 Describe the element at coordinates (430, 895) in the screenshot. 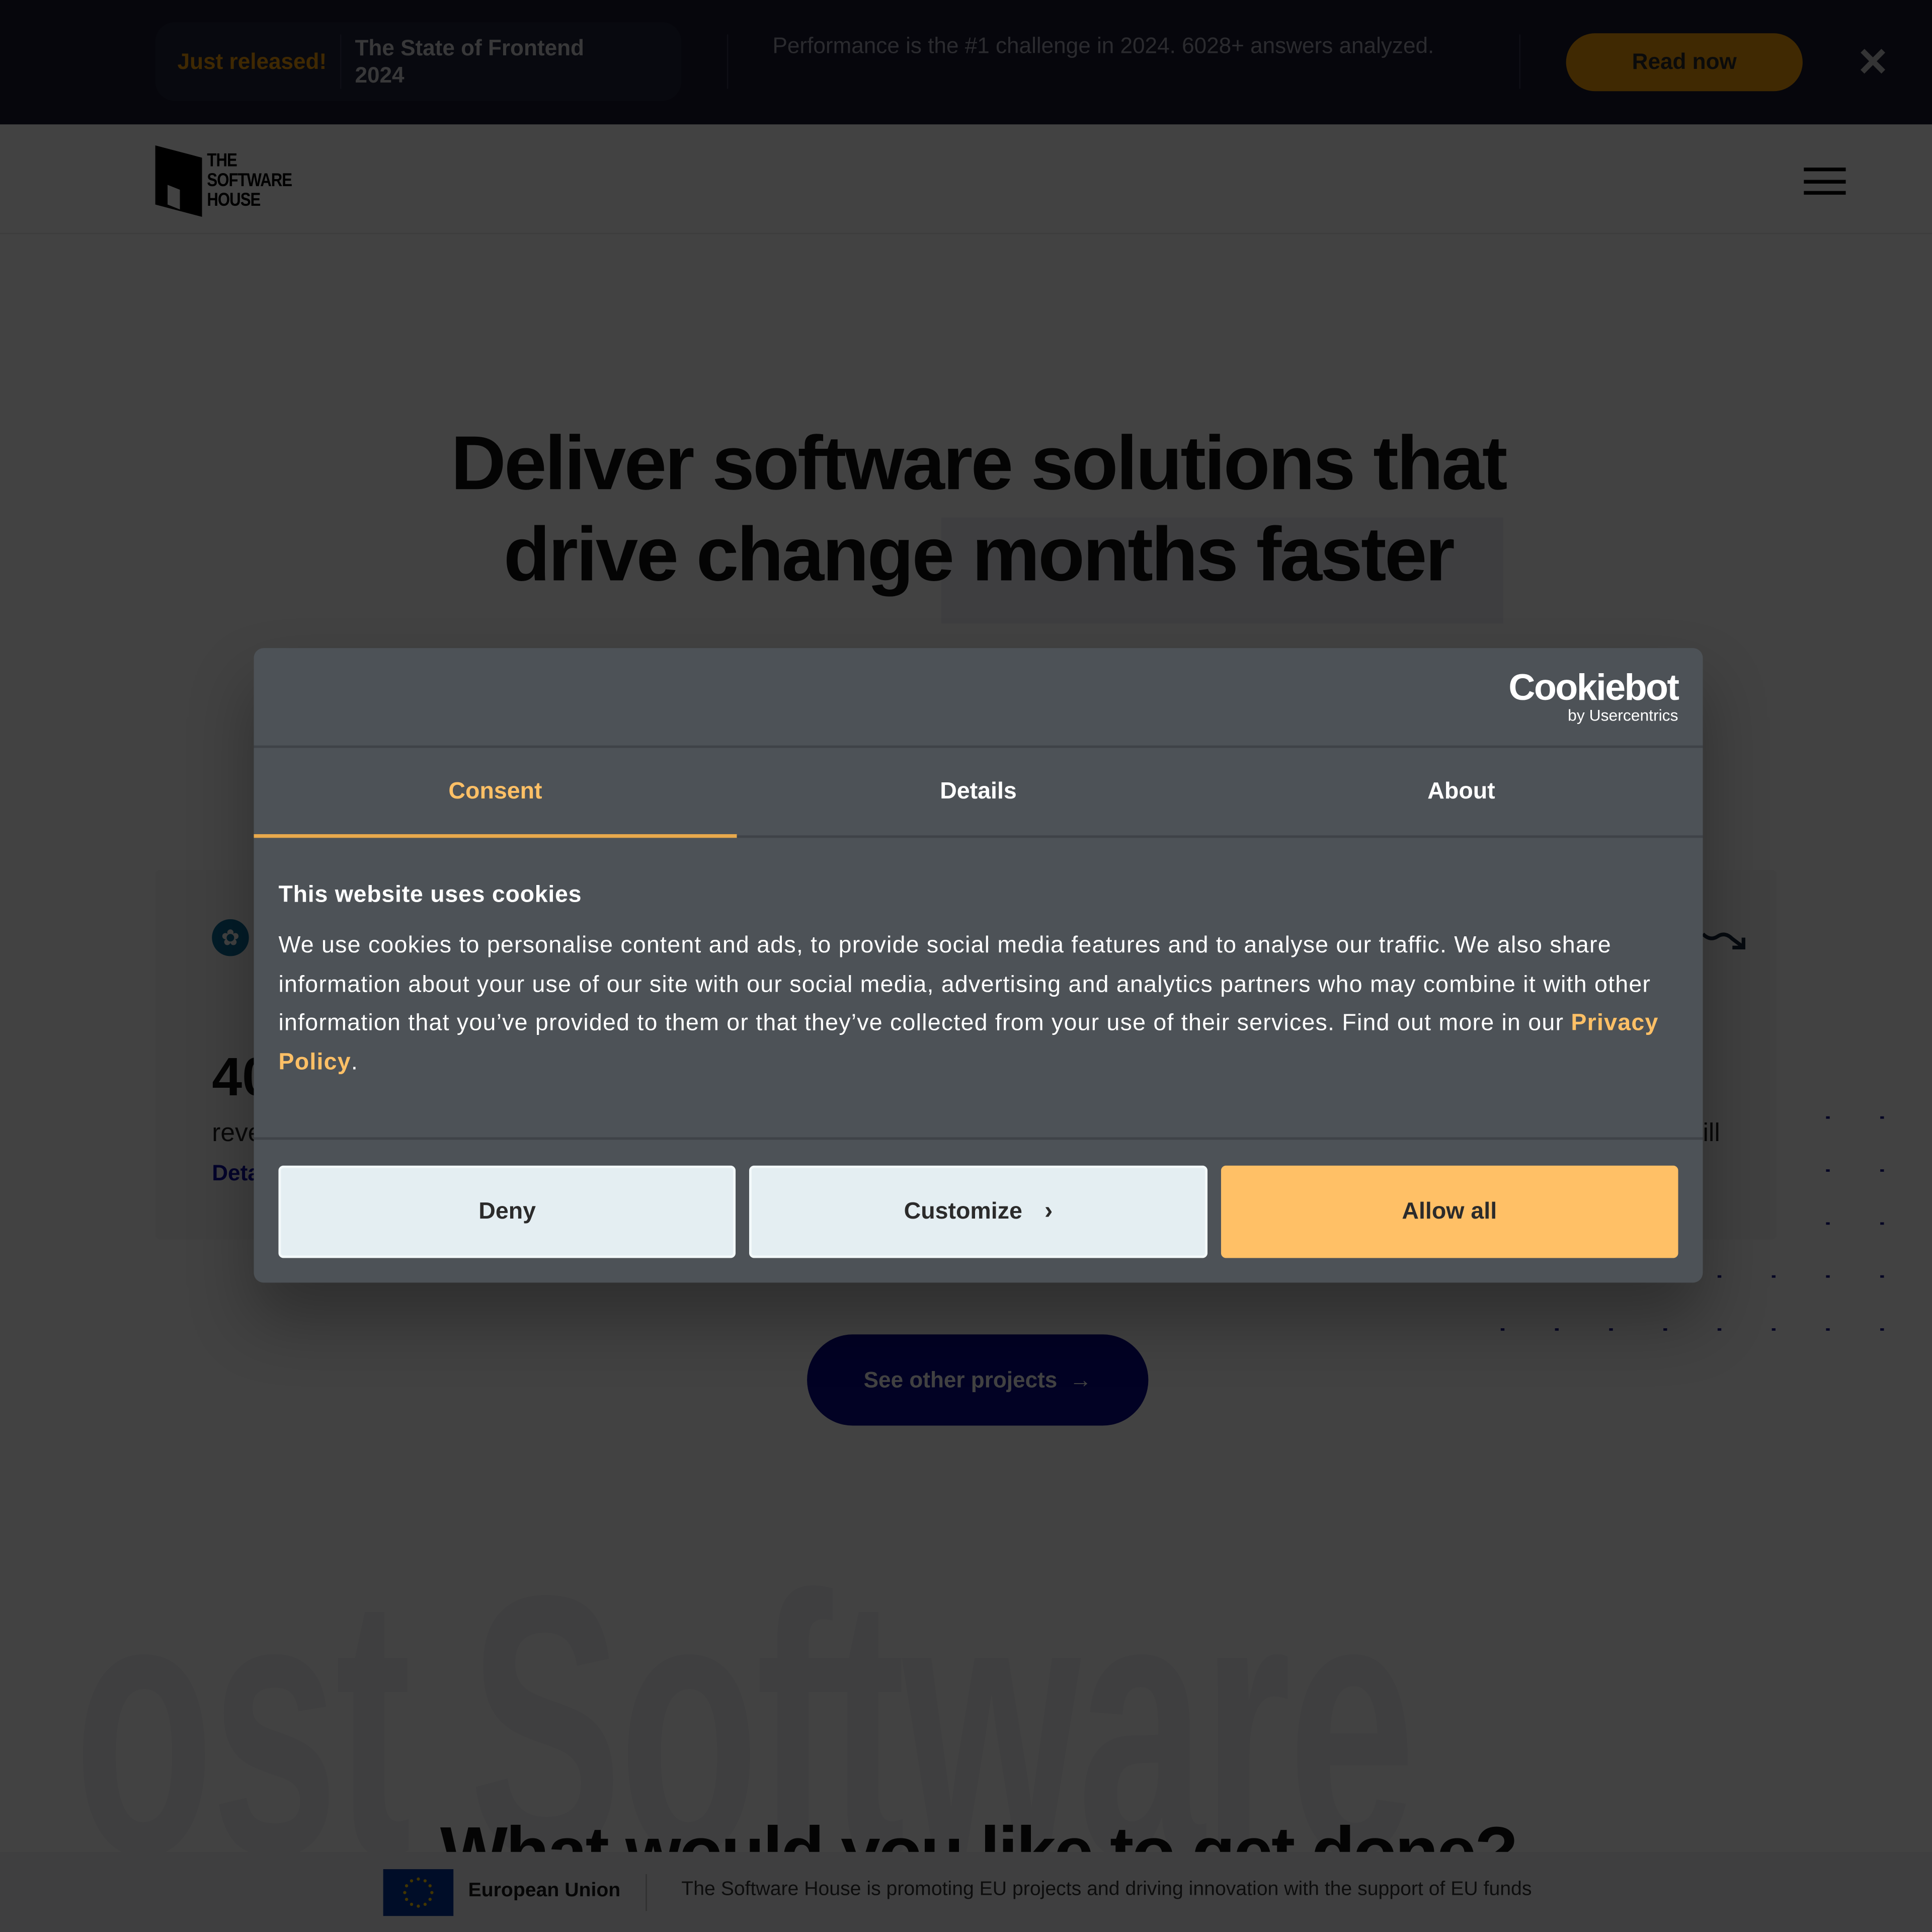

I see `dialog-heading: This website uses cookies` at that location.